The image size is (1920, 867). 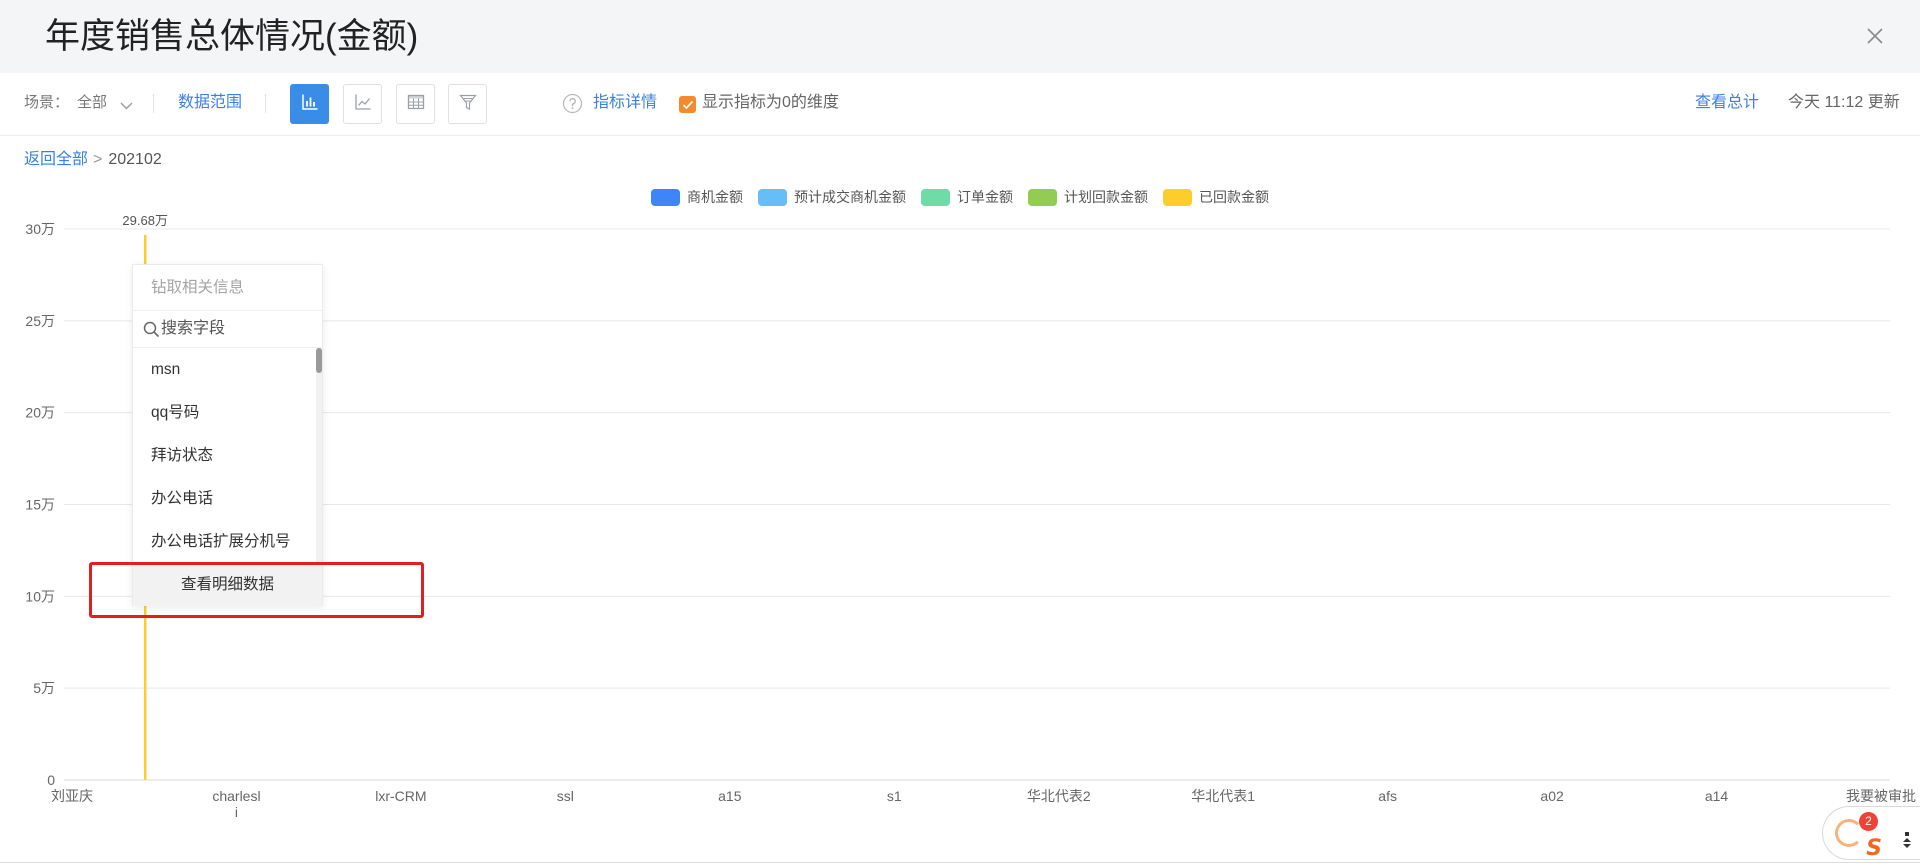 I want to click on x-tick-label: lxr-CRM, so click(x=400, y=796).